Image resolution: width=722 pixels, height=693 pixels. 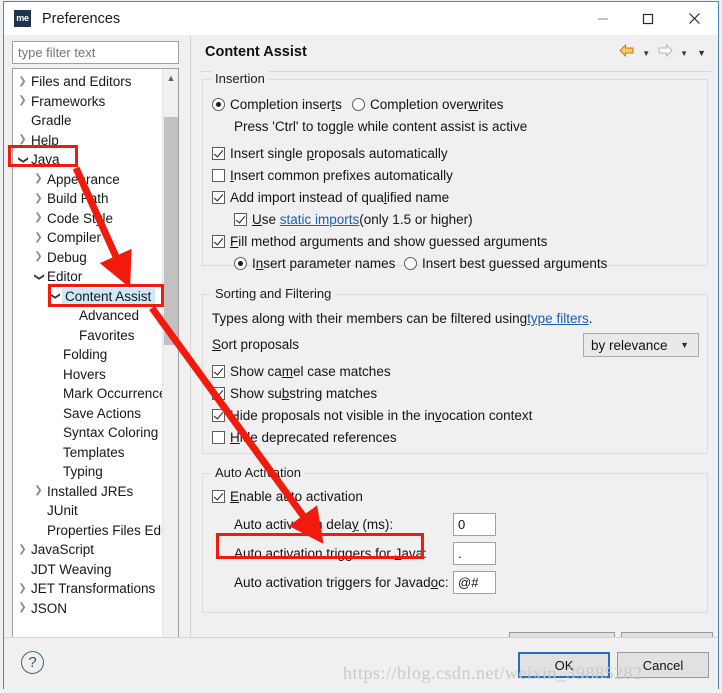 I want to click on tree-item-build-path: ❯ Build Path, so click(x=88, y=199).